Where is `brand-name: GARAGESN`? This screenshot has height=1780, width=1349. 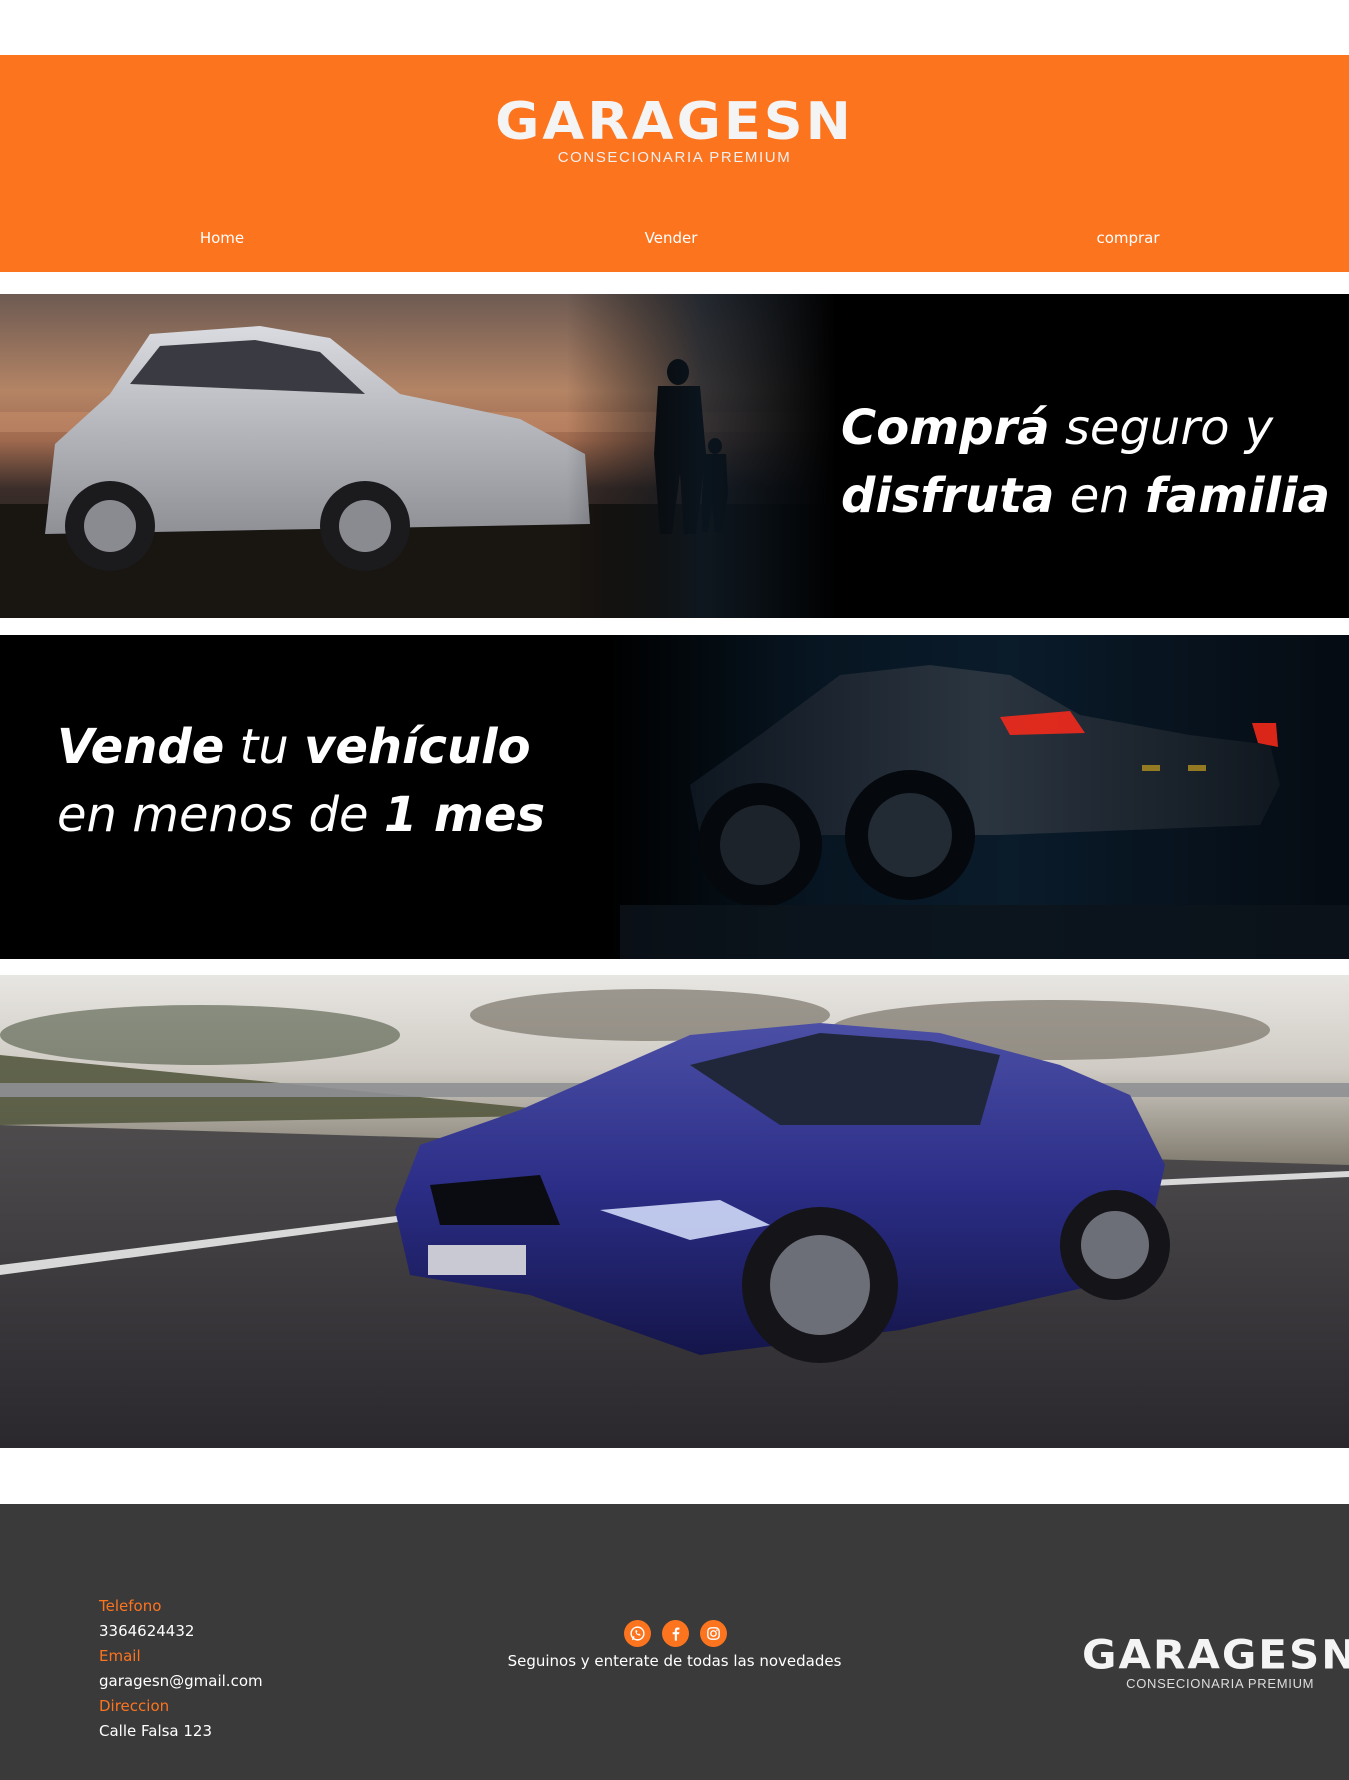 brand-name: GARAGESN is located at coordinates (674, 121).